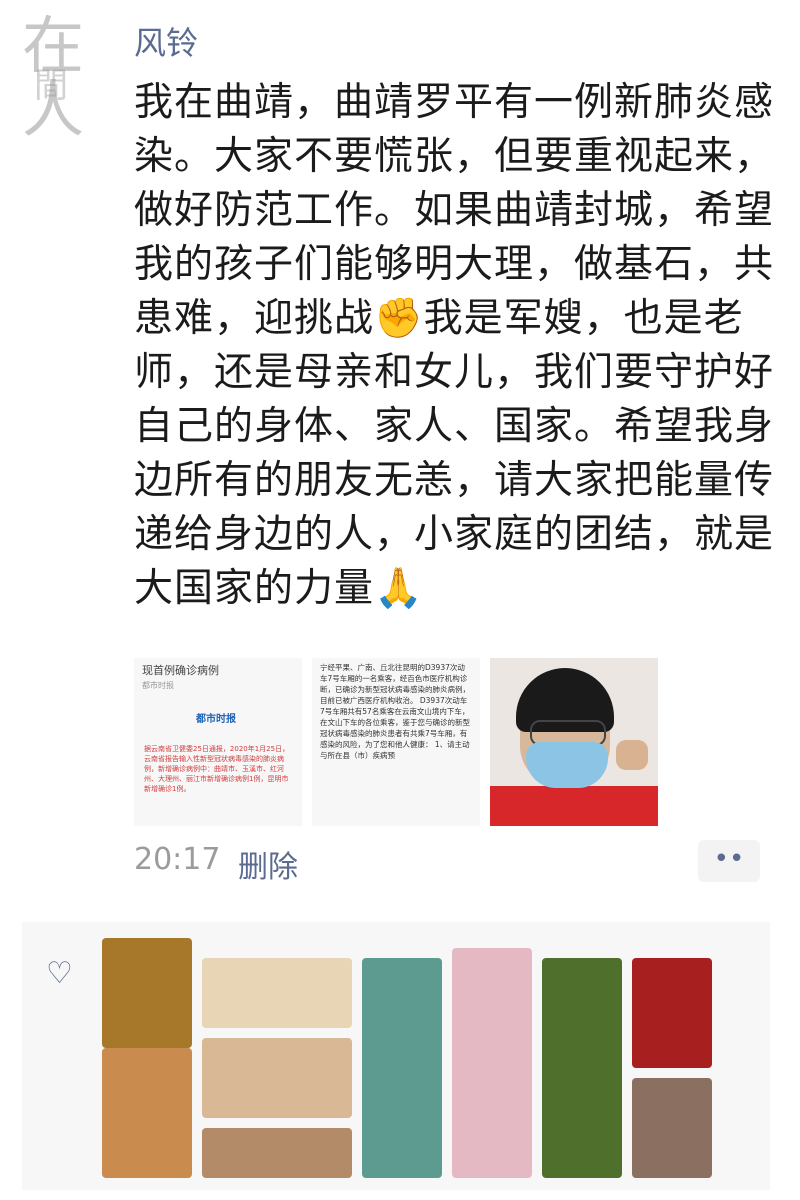 This screenshot has width=800, height=1200. I want to click on news-logo: 都市时报, so click(216, 719).